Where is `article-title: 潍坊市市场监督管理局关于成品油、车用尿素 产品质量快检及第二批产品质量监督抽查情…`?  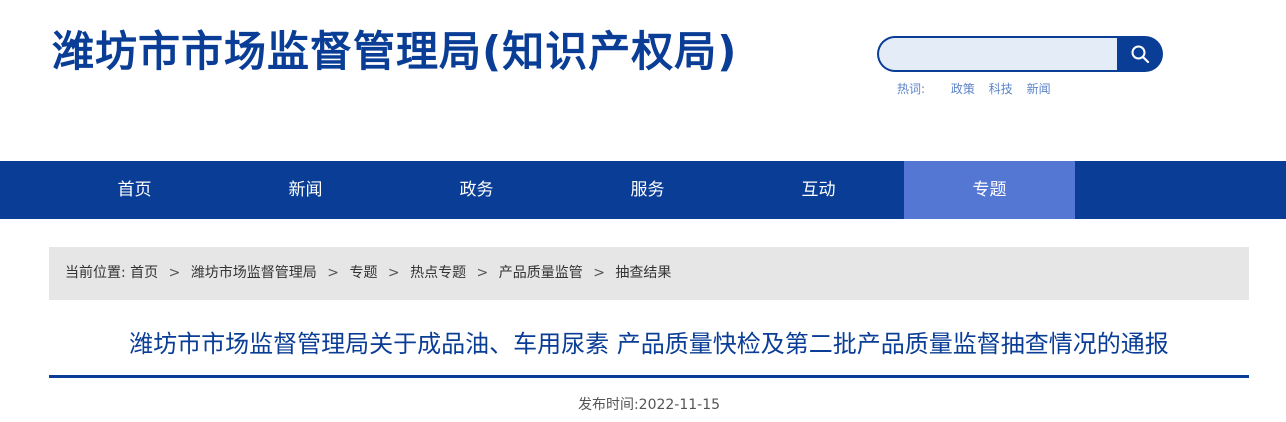
article-title: 潍坊市市场监督管理局关于成品油、车用尿素 产品质量快检及第二批产品质量监督抽查情… is located at coordinates (649, 344).